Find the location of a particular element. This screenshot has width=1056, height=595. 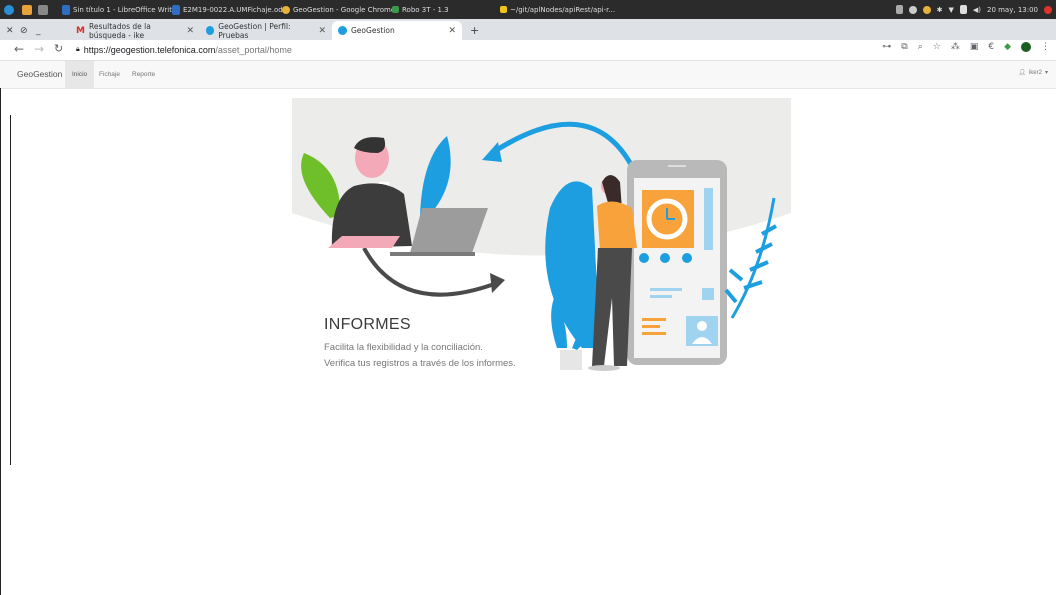

clock: 20 may, 13:00 is located at coordinates (1012, 10).